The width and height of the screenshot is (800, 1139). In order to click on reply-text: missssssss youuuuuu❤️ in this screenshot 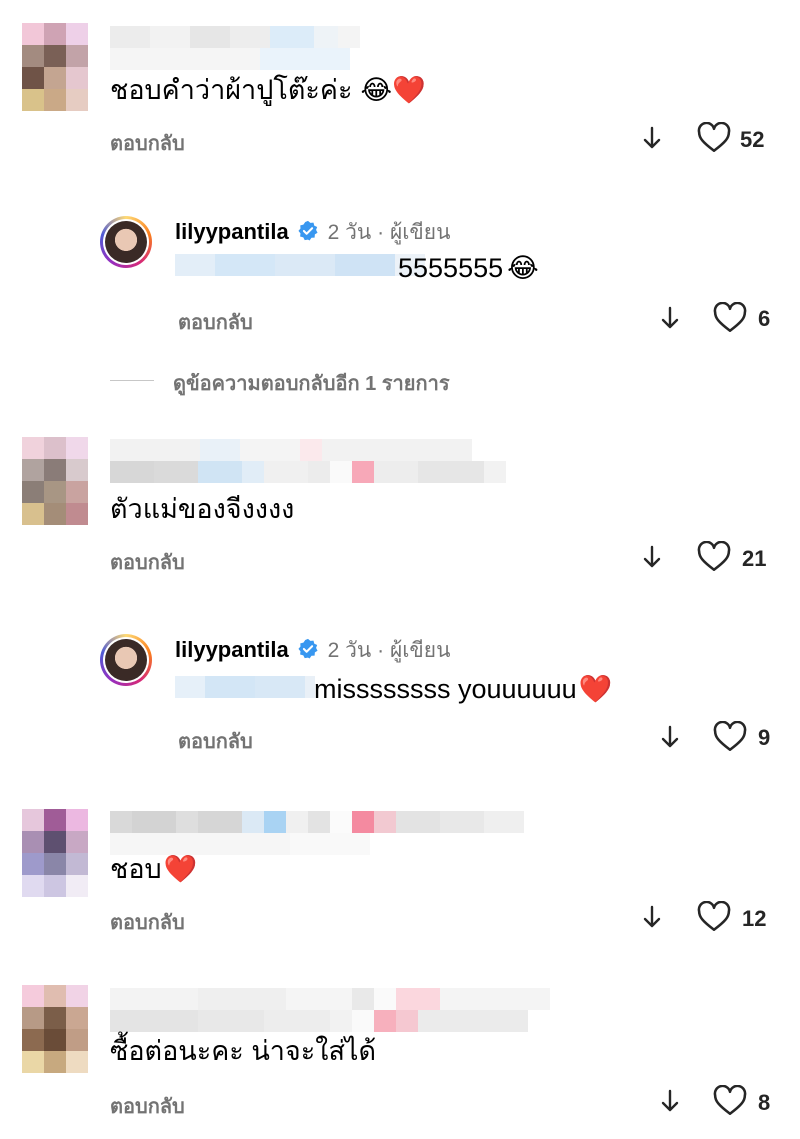, I will do `click(463, 689)`.